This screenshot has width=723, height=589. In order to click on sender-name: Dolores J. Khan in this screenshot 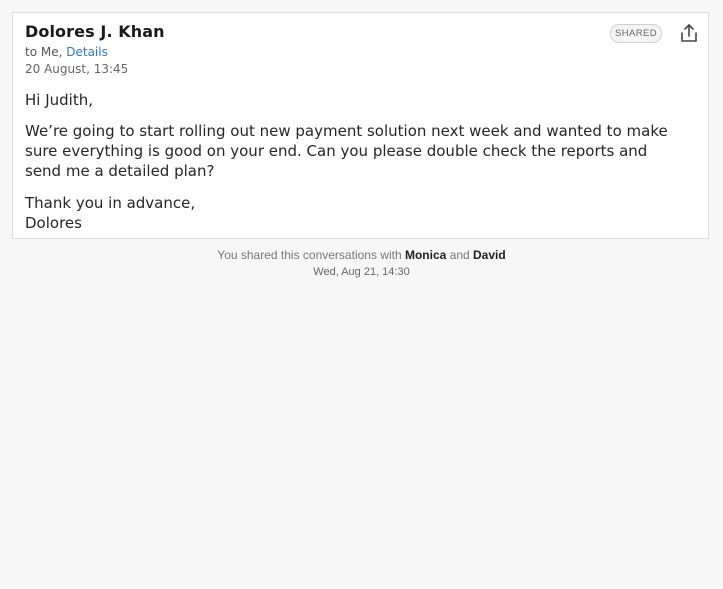, I will do `click(95, 31)`.